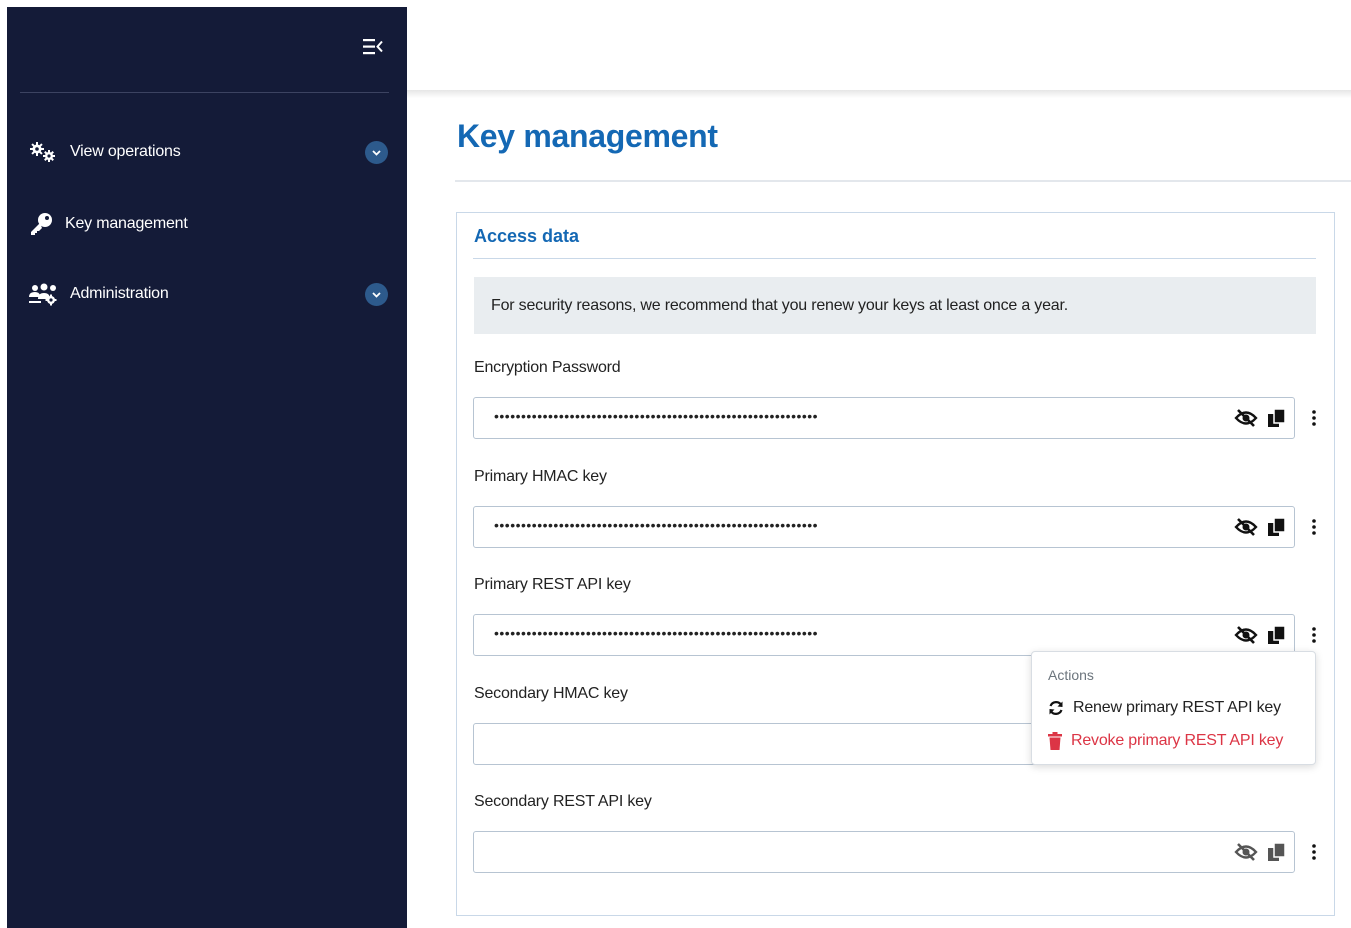 This screenshot has height=928, width=1351. What do you see at coordinates (126, 223) in the screenshot?
I see `sidebar-item-label: Key management` at bounding box center [126, 223].